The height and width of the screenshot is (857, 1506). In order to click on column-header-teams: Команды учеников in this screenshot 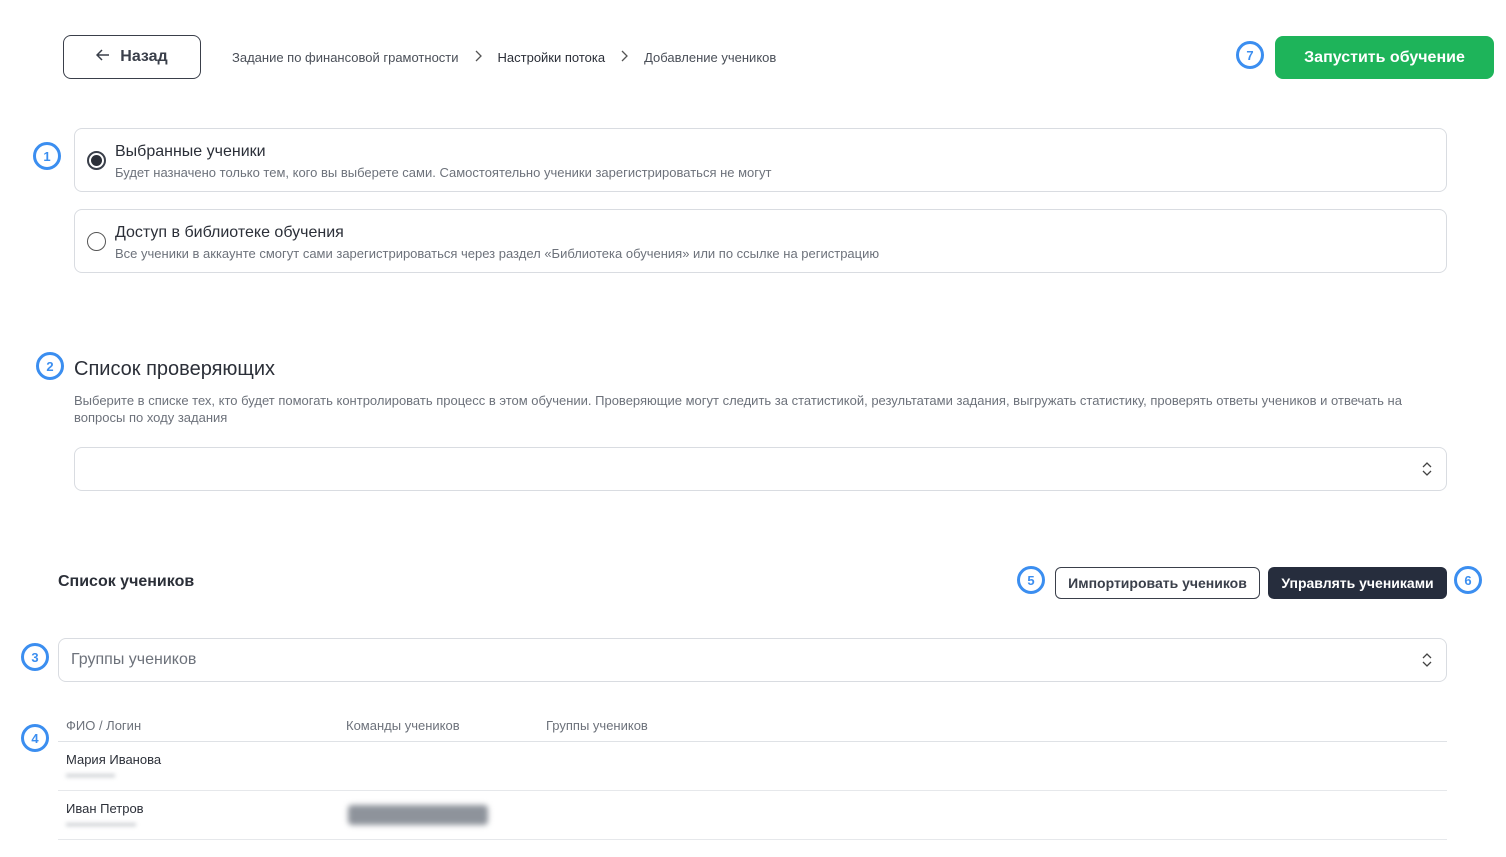, I will do `click(403, 725)`.